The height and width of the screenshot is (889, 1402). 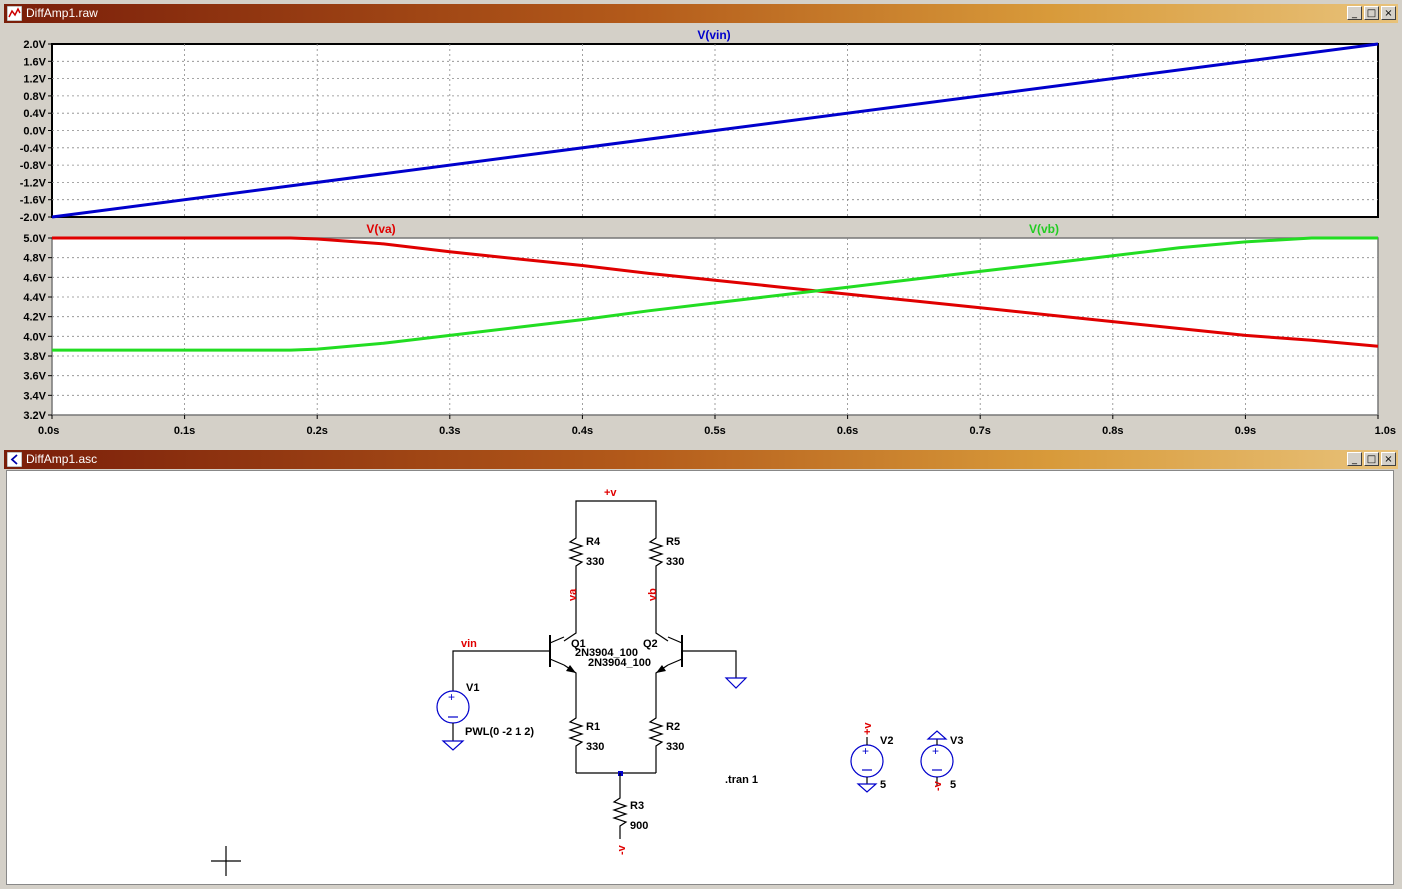 I want to click on trace-label-vin: V(vin), so click(x=713, y=35).